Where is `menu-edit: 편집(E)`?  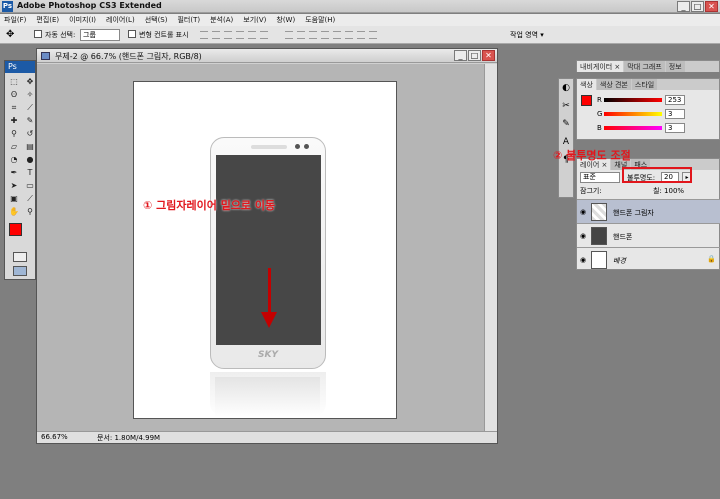 menu-edit: 편집(E) is located at coordinates (47, 20).